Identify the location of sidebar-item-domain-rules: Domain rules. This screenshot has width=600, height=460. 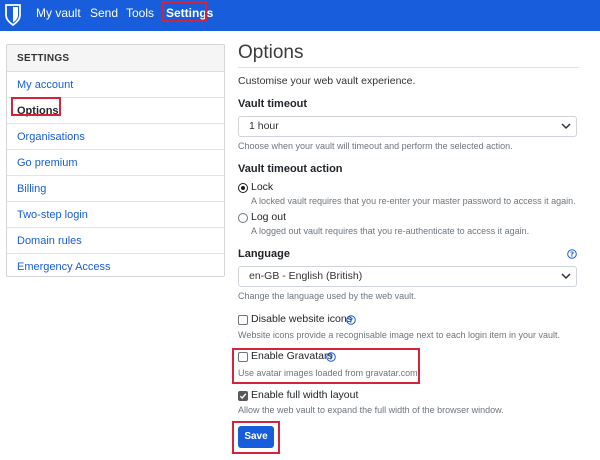
(115, 241).